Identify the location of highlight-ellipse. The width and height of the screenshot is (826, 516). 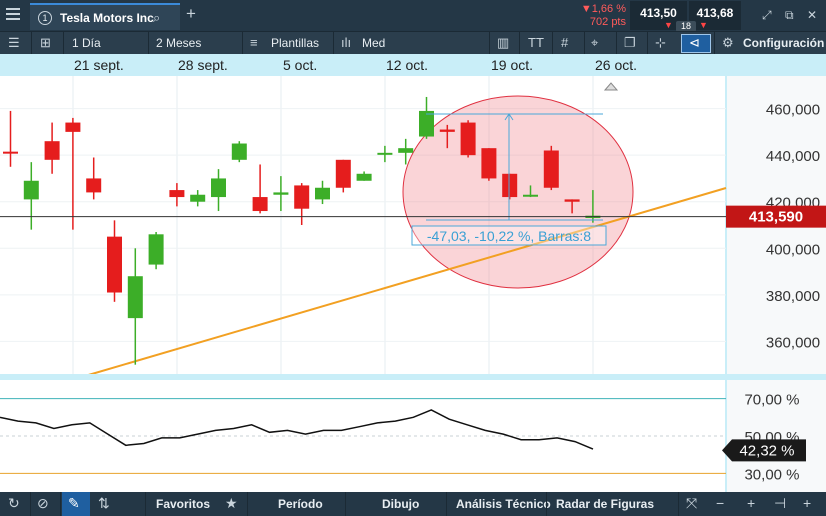
(518, 192).